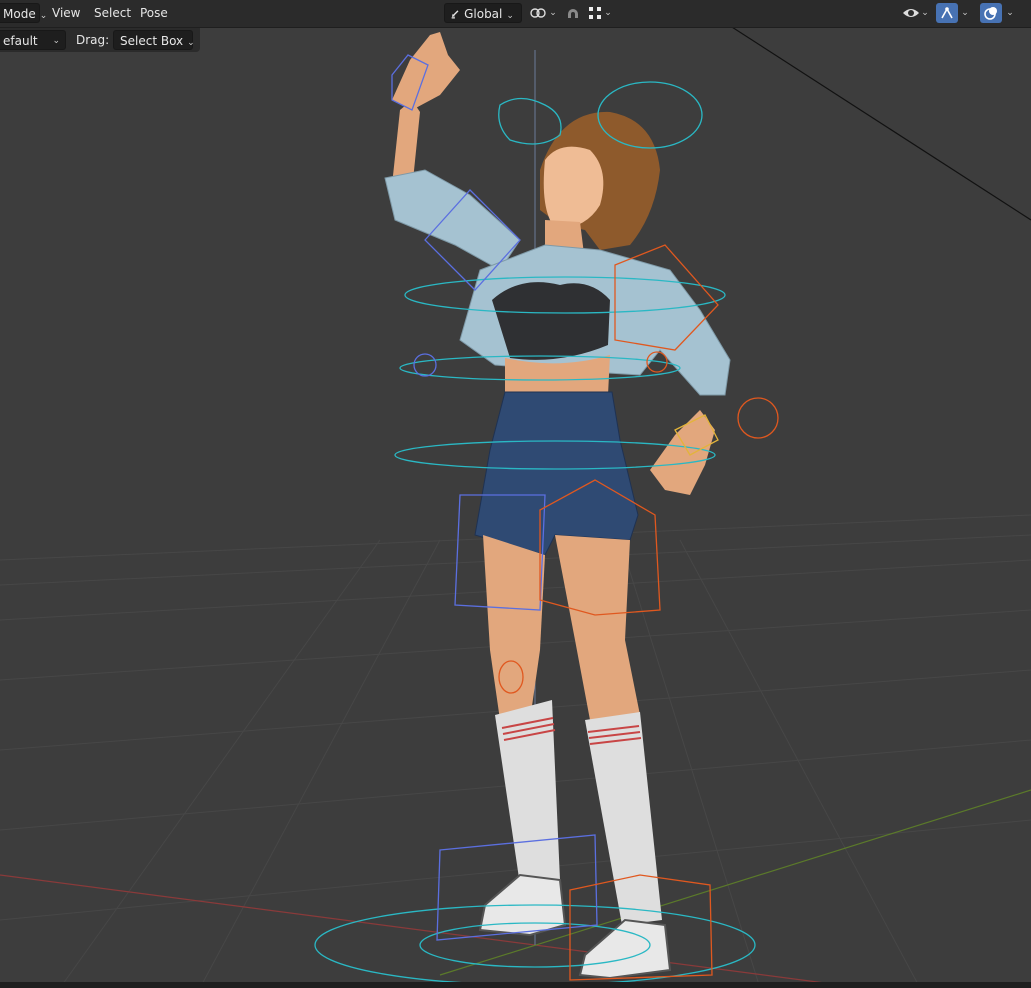 Image resolution: width=1031 pixels, height=988 pixels. What do you see at coordinates (682, 452) in the screenshot?
I see `lowered-hand` at bounding box center [682, 452].